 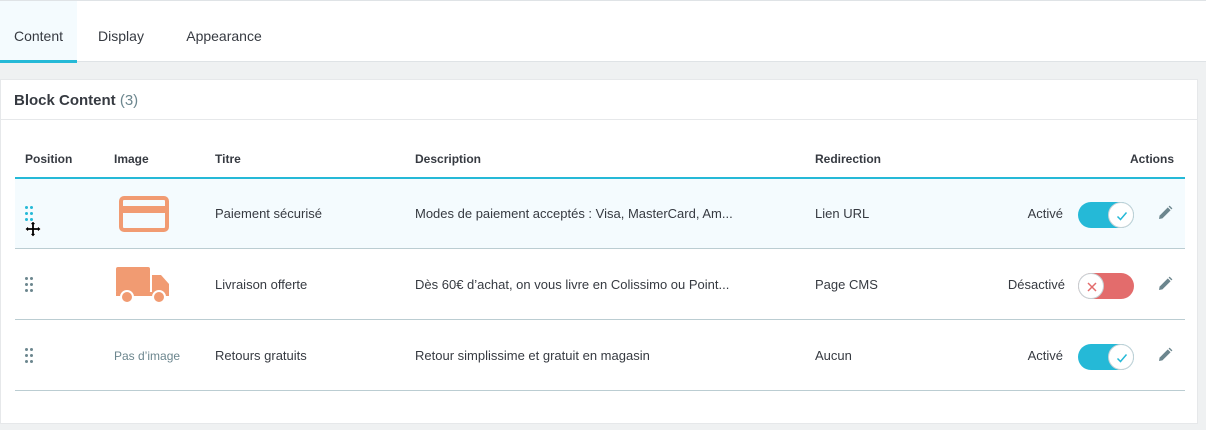 I want to click on row-titre: Retours gratuits, so click(x=261, y=355).